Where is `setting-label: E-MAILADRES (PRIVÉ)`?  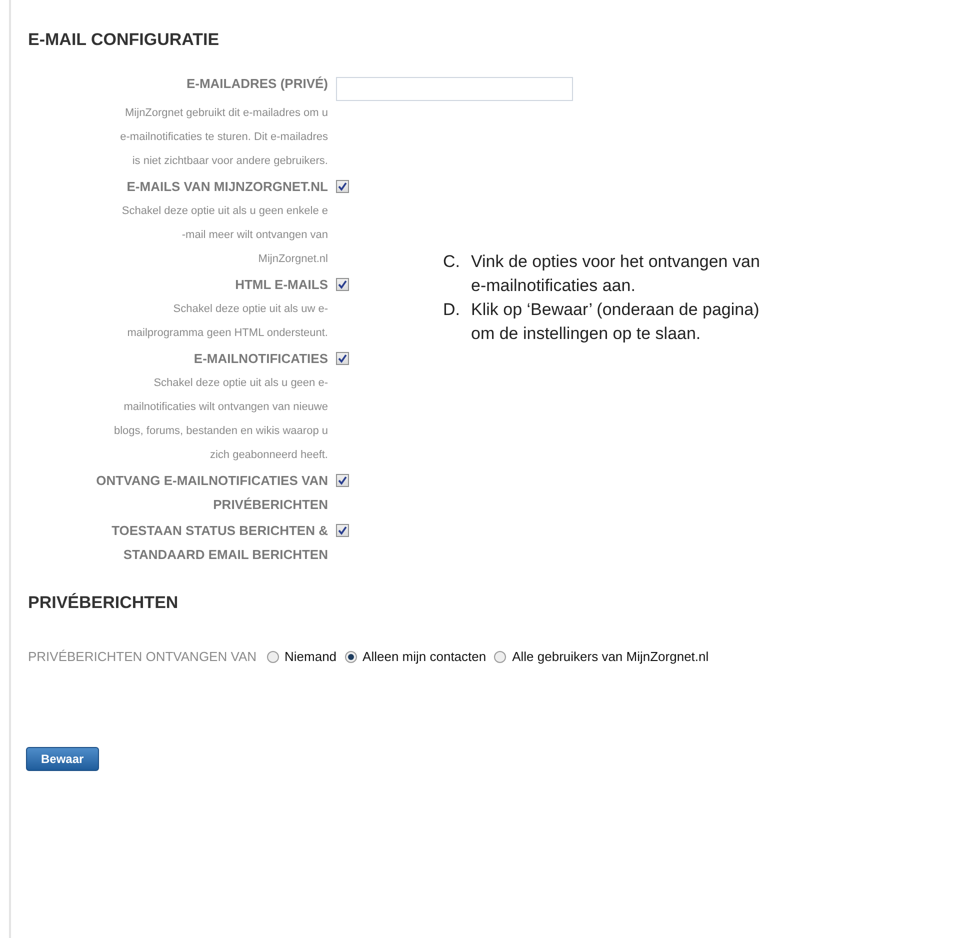
setting-label: E-MAILADRES (PRIVÉ) is located at coordinates (256, 84).